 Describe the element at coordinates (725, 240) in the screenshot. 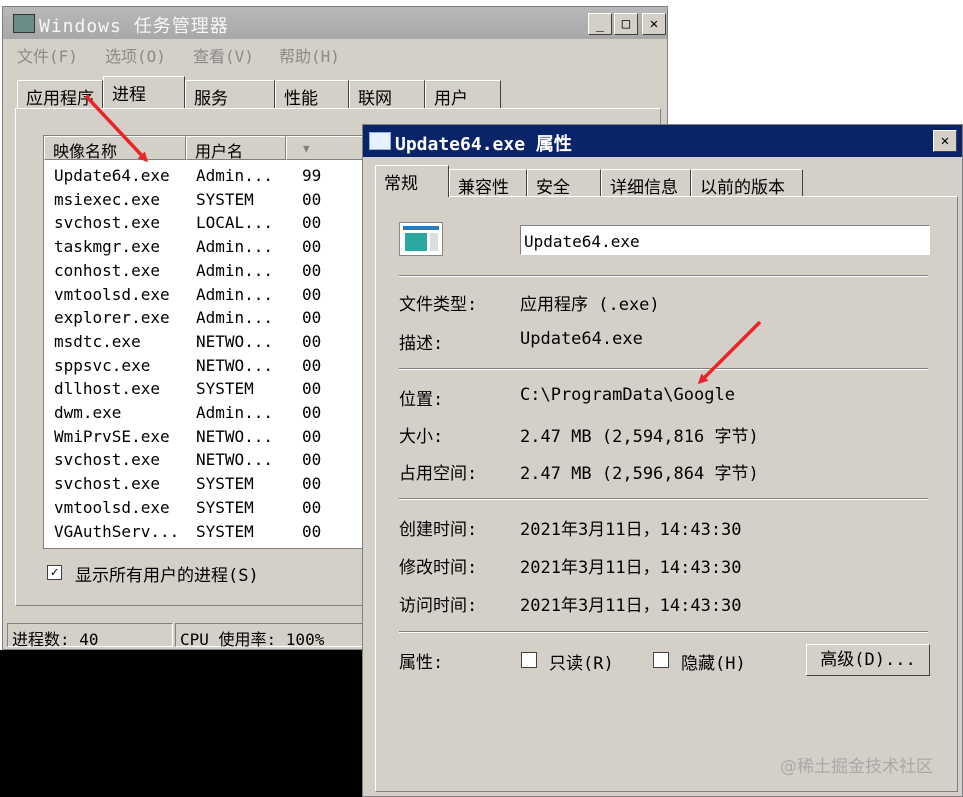

I see `file-name-input` at that location.